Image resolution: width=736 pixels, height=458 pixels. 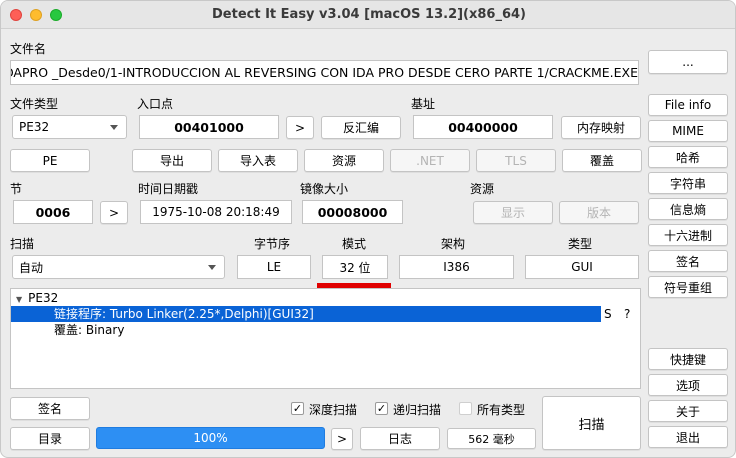 I want to click on sections-field: 0006, so click(x=53, y=212).